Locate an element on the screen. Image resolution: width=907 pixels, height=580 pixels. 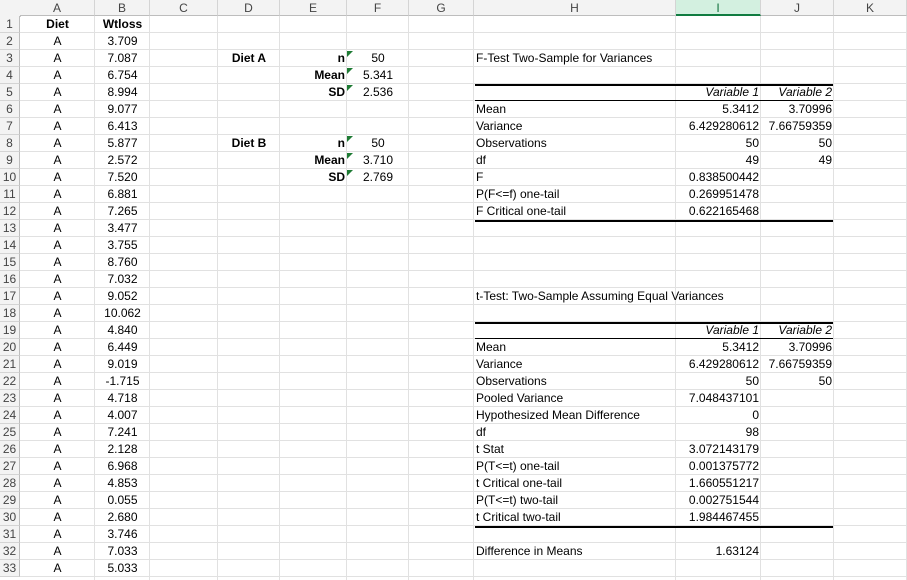
column-header-f: F is located at coordinates (378, 8).